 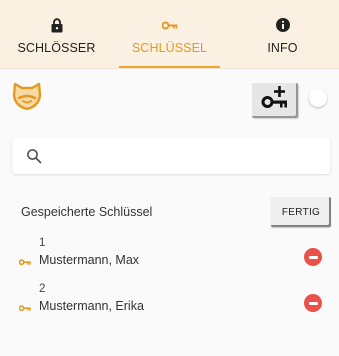 What do you see at coordinates (89, 260) in the screenshot?
I see `key-owner-name: Mustermann, Max` at bounding box center [89, 260].